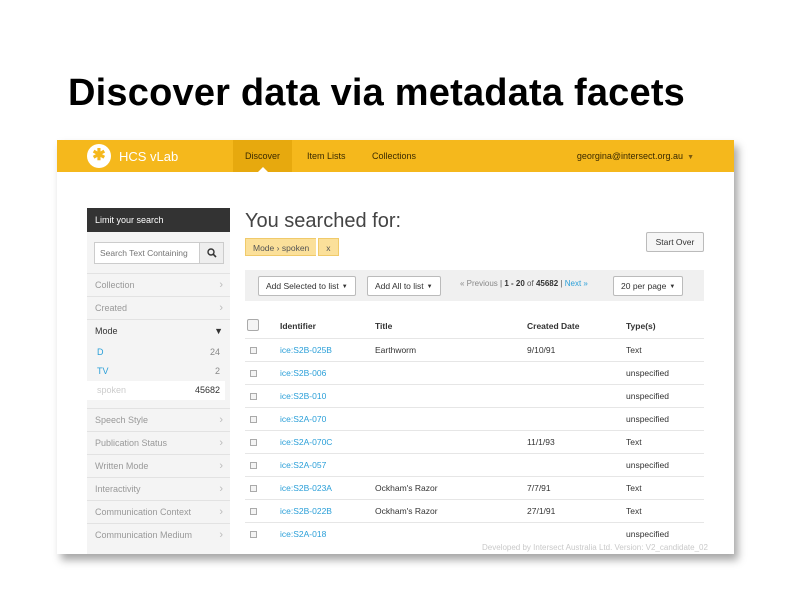 Image resolution: width=800 pixels, height=600 pixels. What do you see at coordinates (306, 350) in the screenshot?
I see `item-identifier-link: ice:S2B-025B` at bounding box center [306, 350].